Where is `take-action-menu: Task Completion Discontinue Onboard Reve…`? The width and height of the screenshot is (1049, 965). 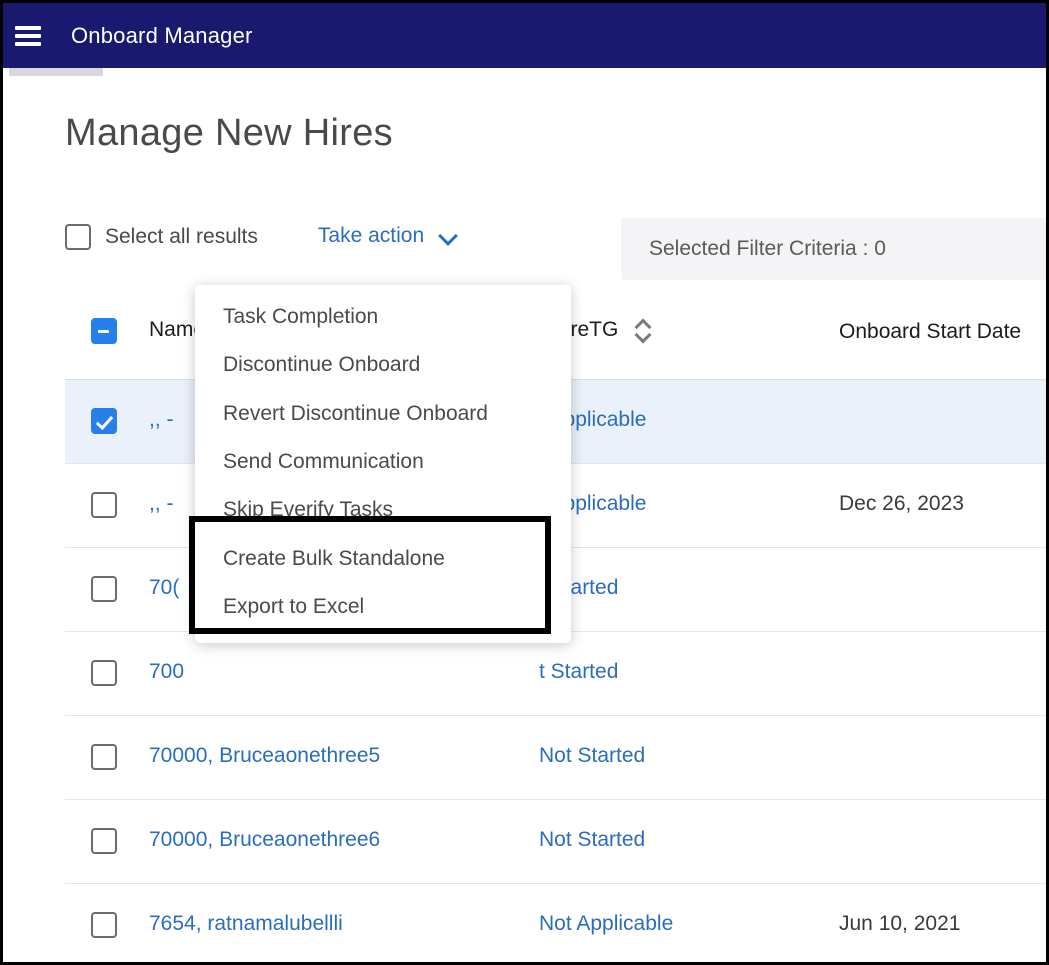 take-action-menu: Task Completion Discontinue Onboard Reve… is located at coordinates (383, 464).